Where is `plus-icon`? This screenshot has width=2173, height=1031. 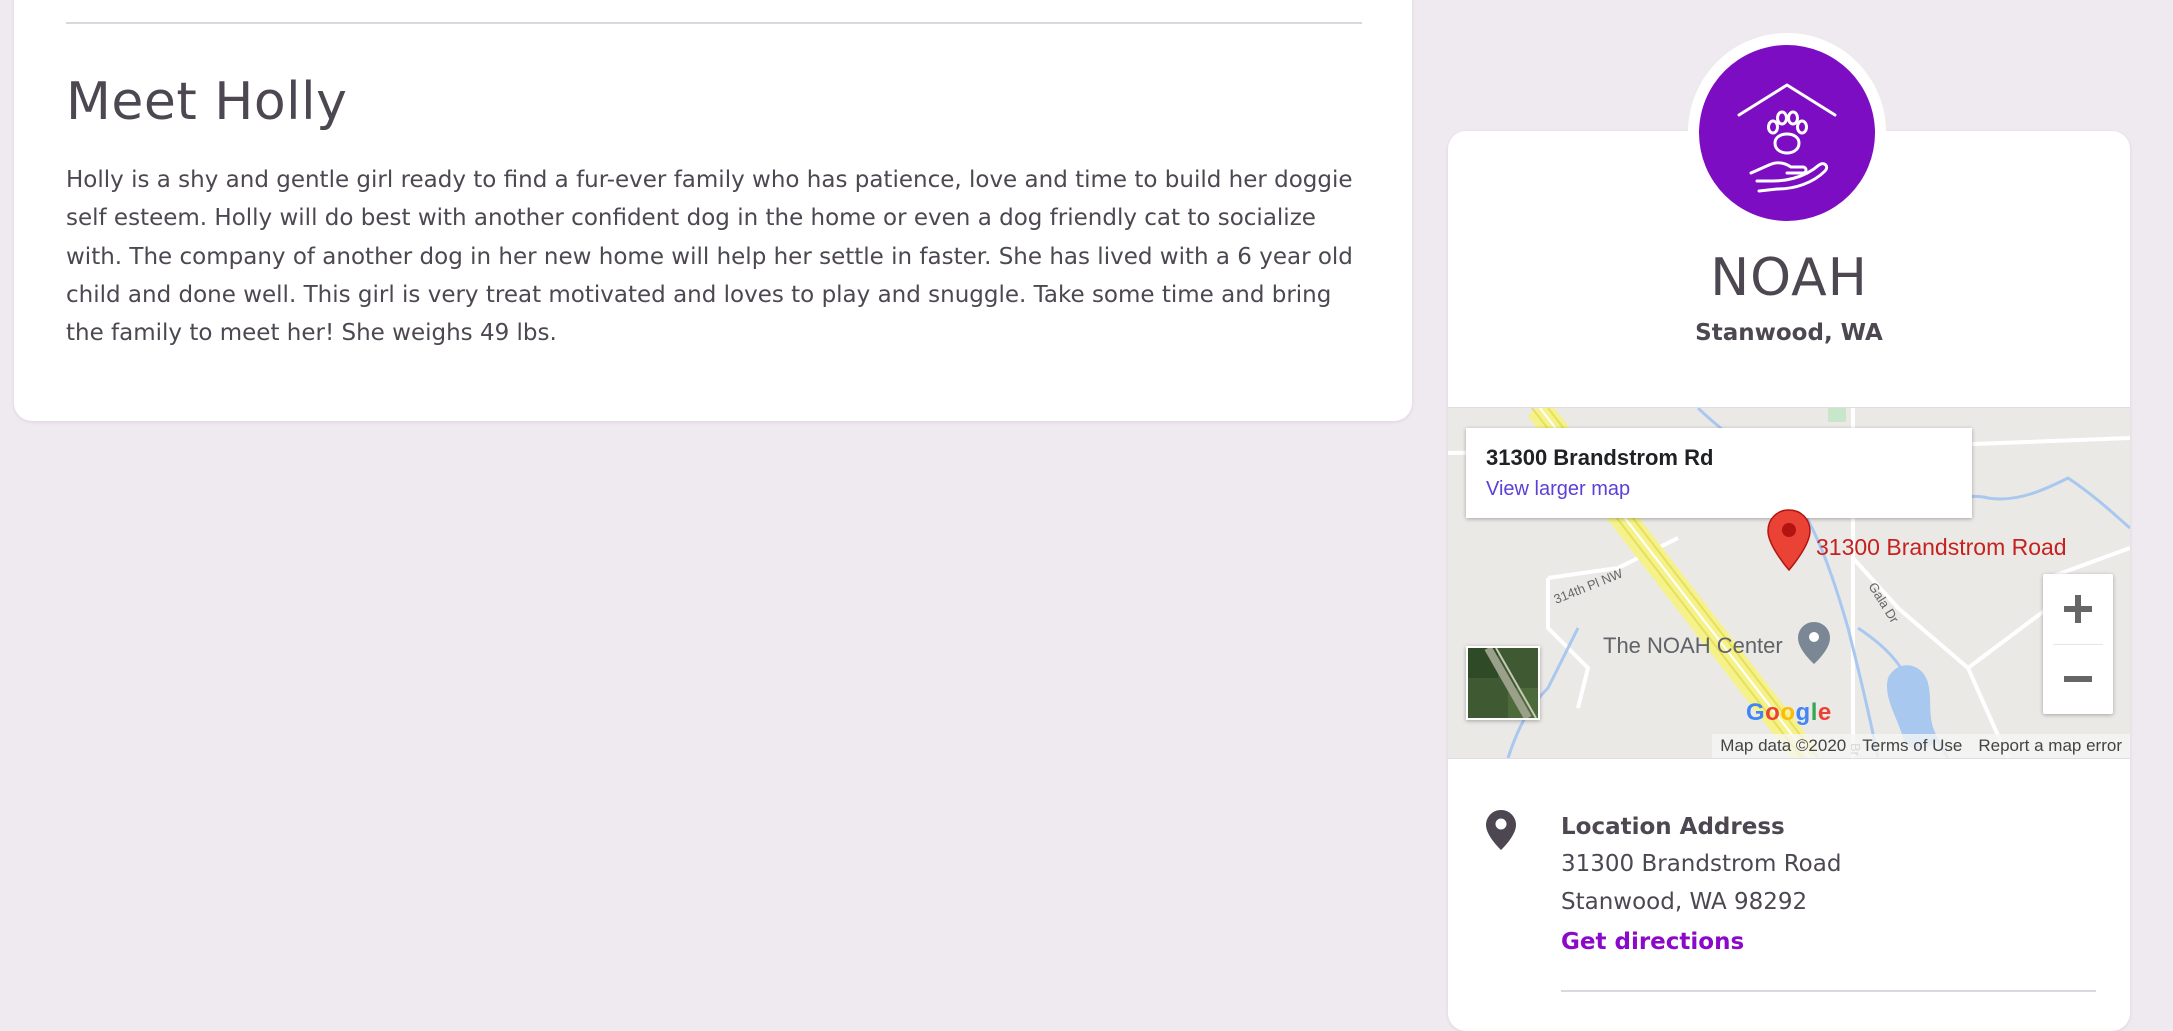 plus-icon is located at coordinates (2078, 609).